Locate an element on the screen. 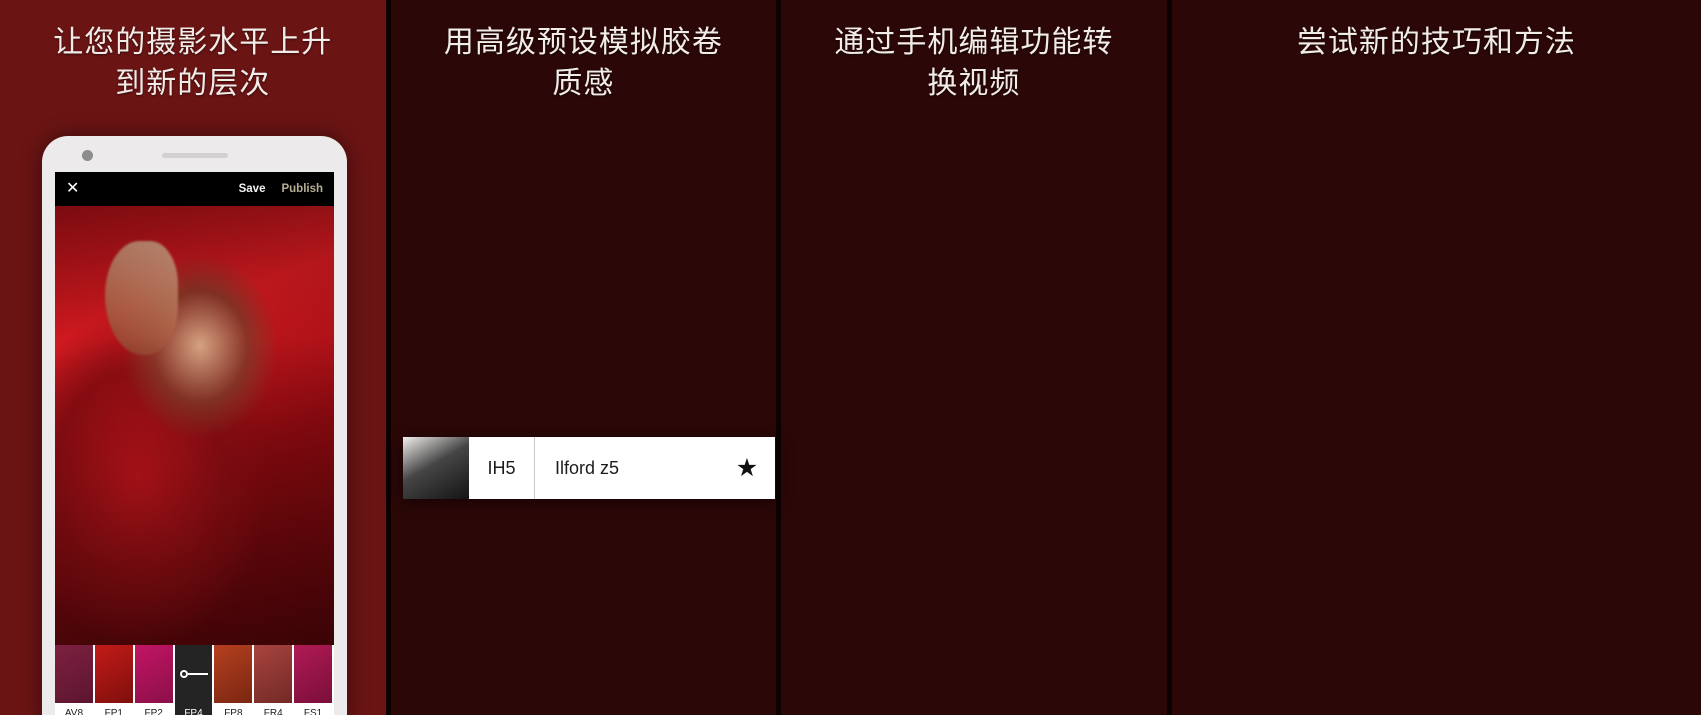 Image resolution: width=1701 pixels, height=715 pixels. highlighted-preset-card: IH5 Ilford z5 ★ is located at coordinates (589, 468).